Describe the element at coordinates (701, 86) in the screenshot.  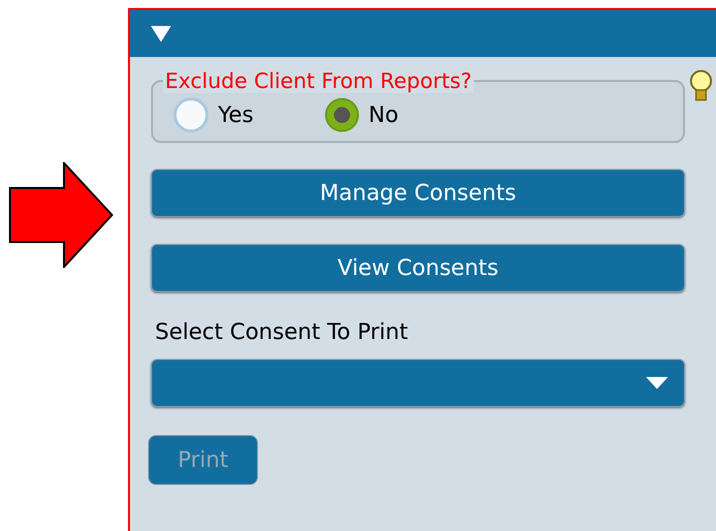
I see `lightbulb-icon` at that location.